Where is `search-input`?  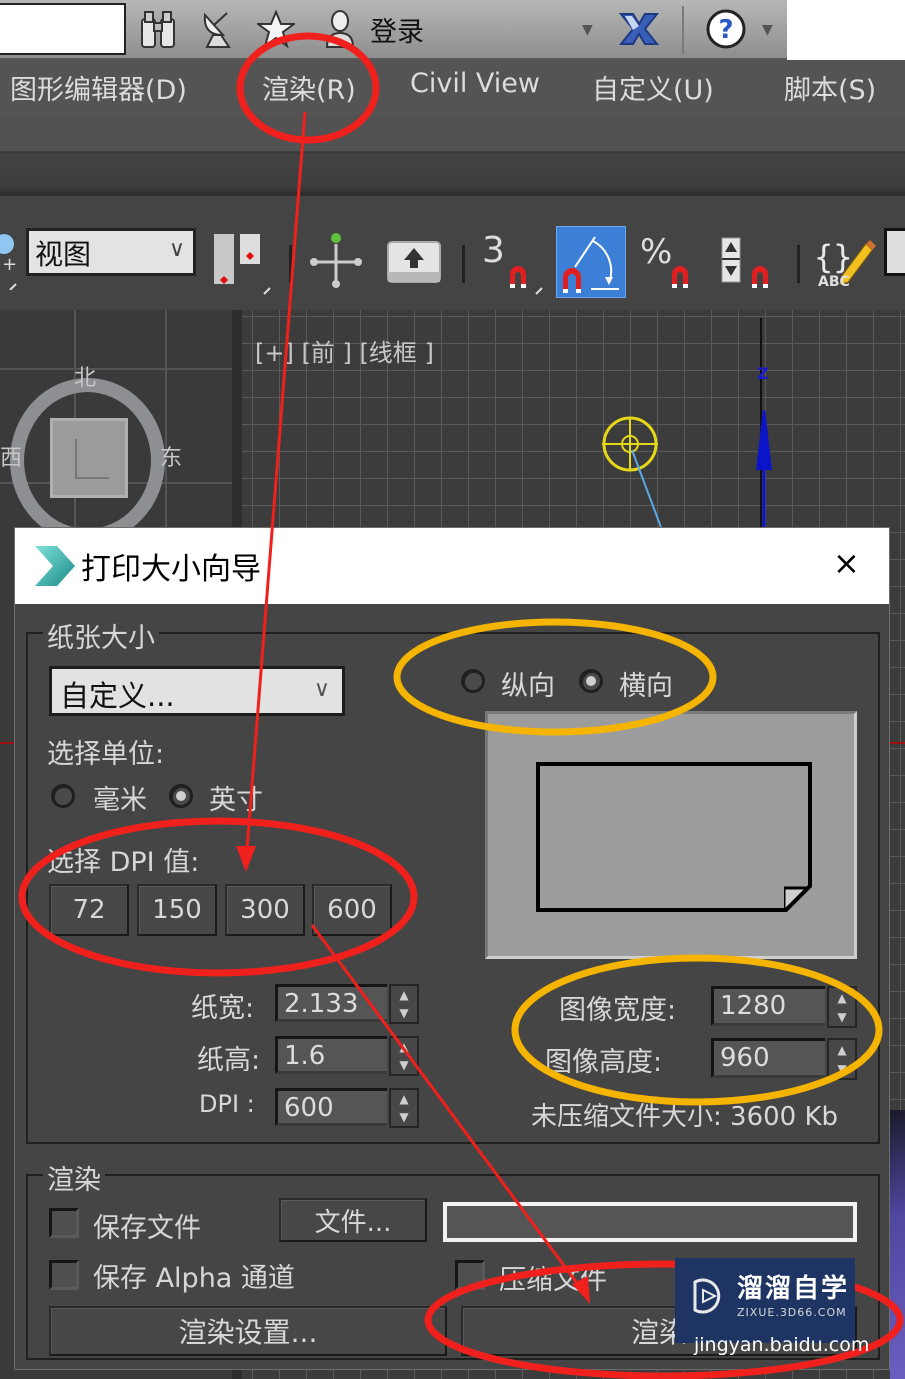
search-input is located at coordinates (63, 29).